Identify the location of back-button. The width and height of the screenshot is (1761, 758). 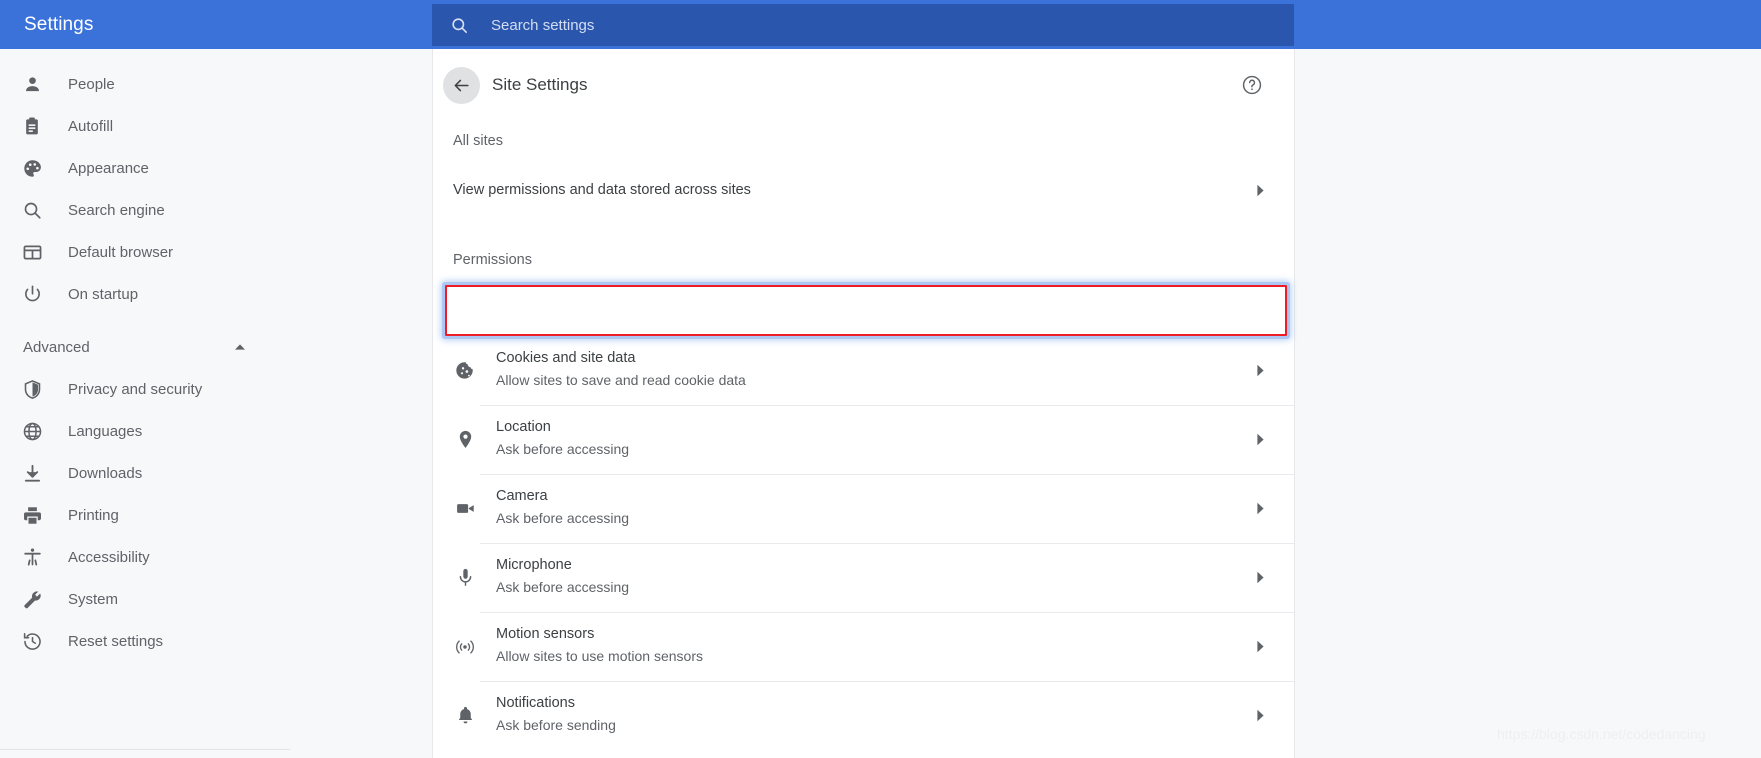
(461, 85).